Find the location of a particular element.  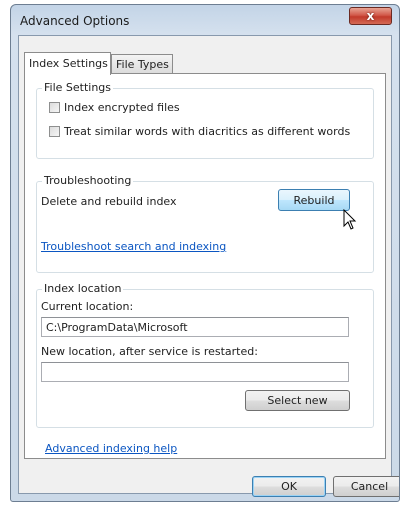

new-location-field is located at coordinates (195, 372).